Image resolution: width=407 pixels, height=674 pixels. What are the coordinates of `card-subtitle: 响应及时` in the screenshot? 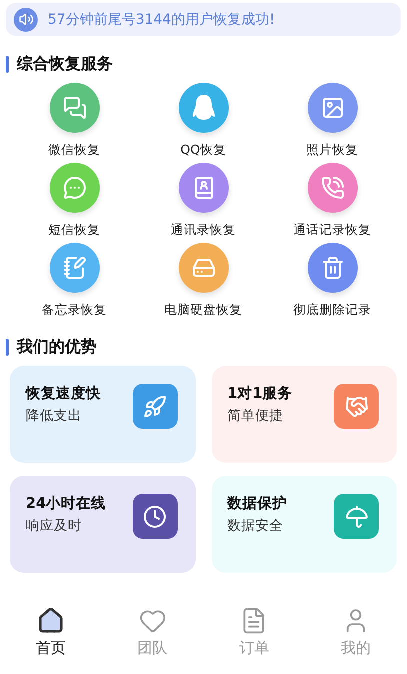 It's located at (54, 526).